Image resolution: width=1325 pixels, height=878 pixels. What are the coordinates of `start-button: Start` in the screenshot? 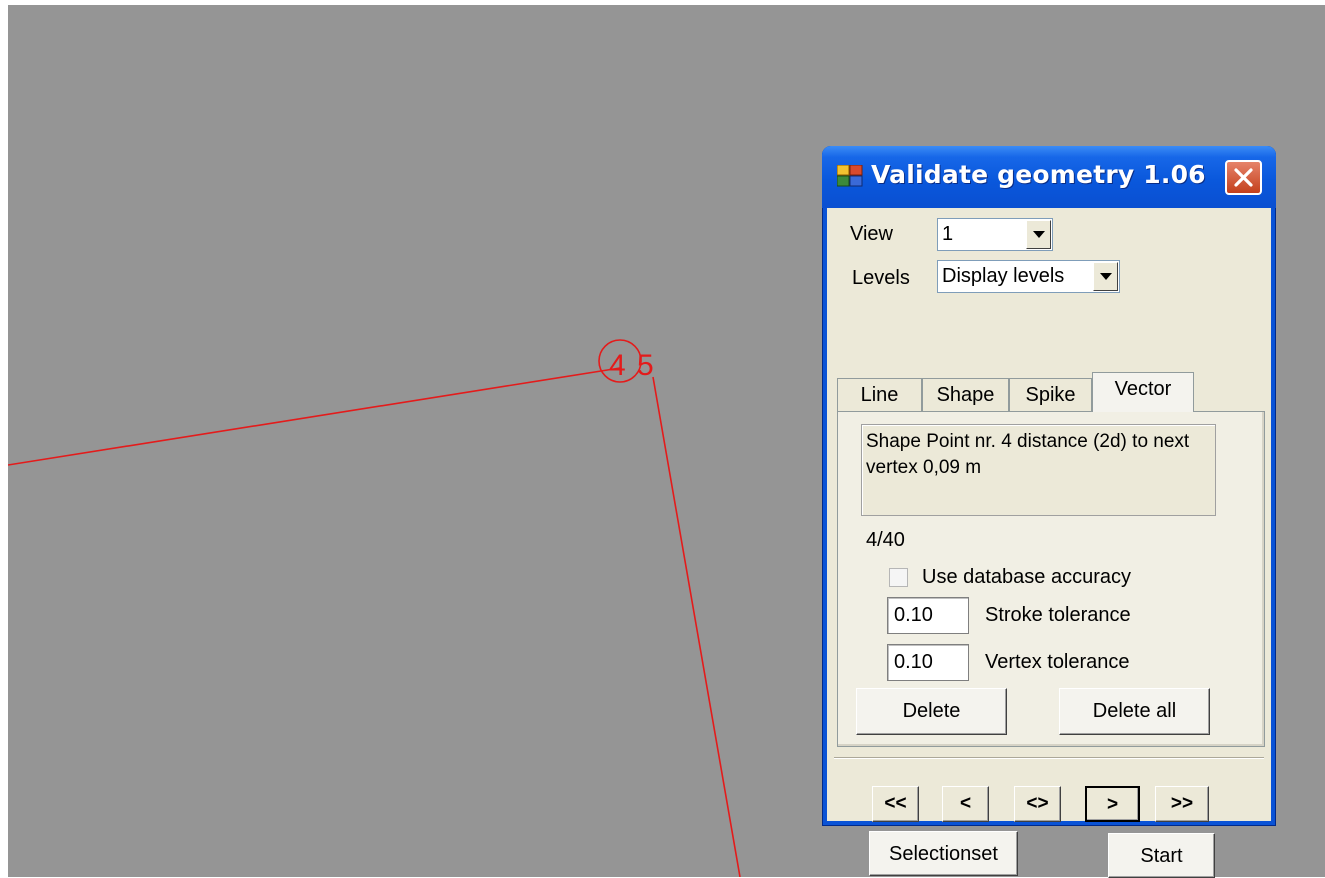 It's located at (1161, 855).